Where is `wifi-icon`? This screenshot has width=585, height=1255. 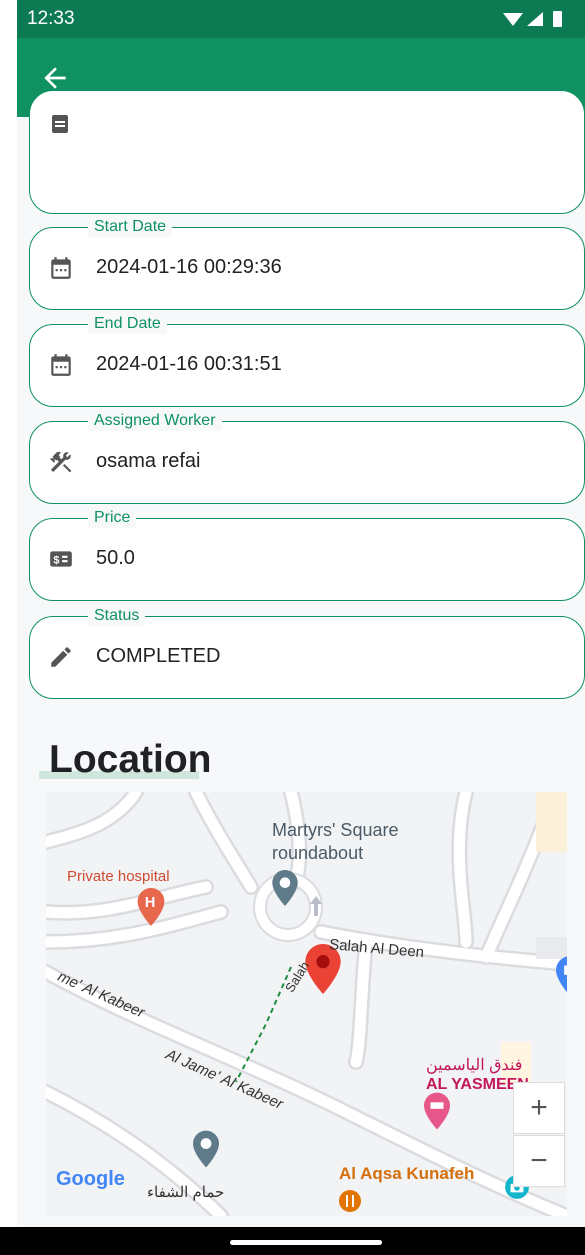 wifi-icon is located at coordinates (513, 19).